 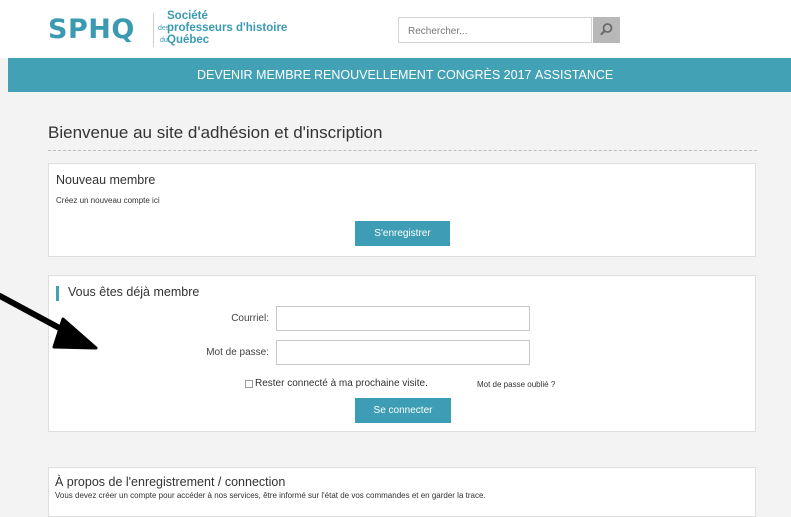 I want to click on logo-divider, so click(x=153, y=30).